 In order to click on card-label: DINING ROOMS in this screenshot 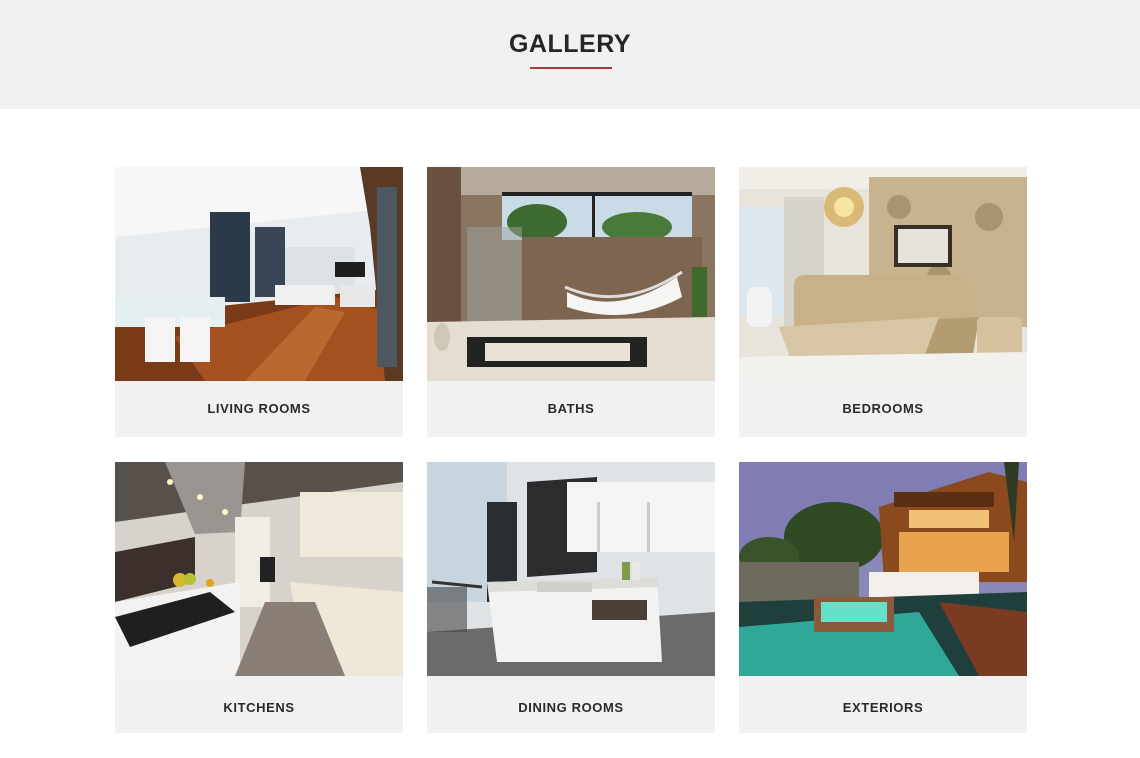, I will do `click(571, 704)`.